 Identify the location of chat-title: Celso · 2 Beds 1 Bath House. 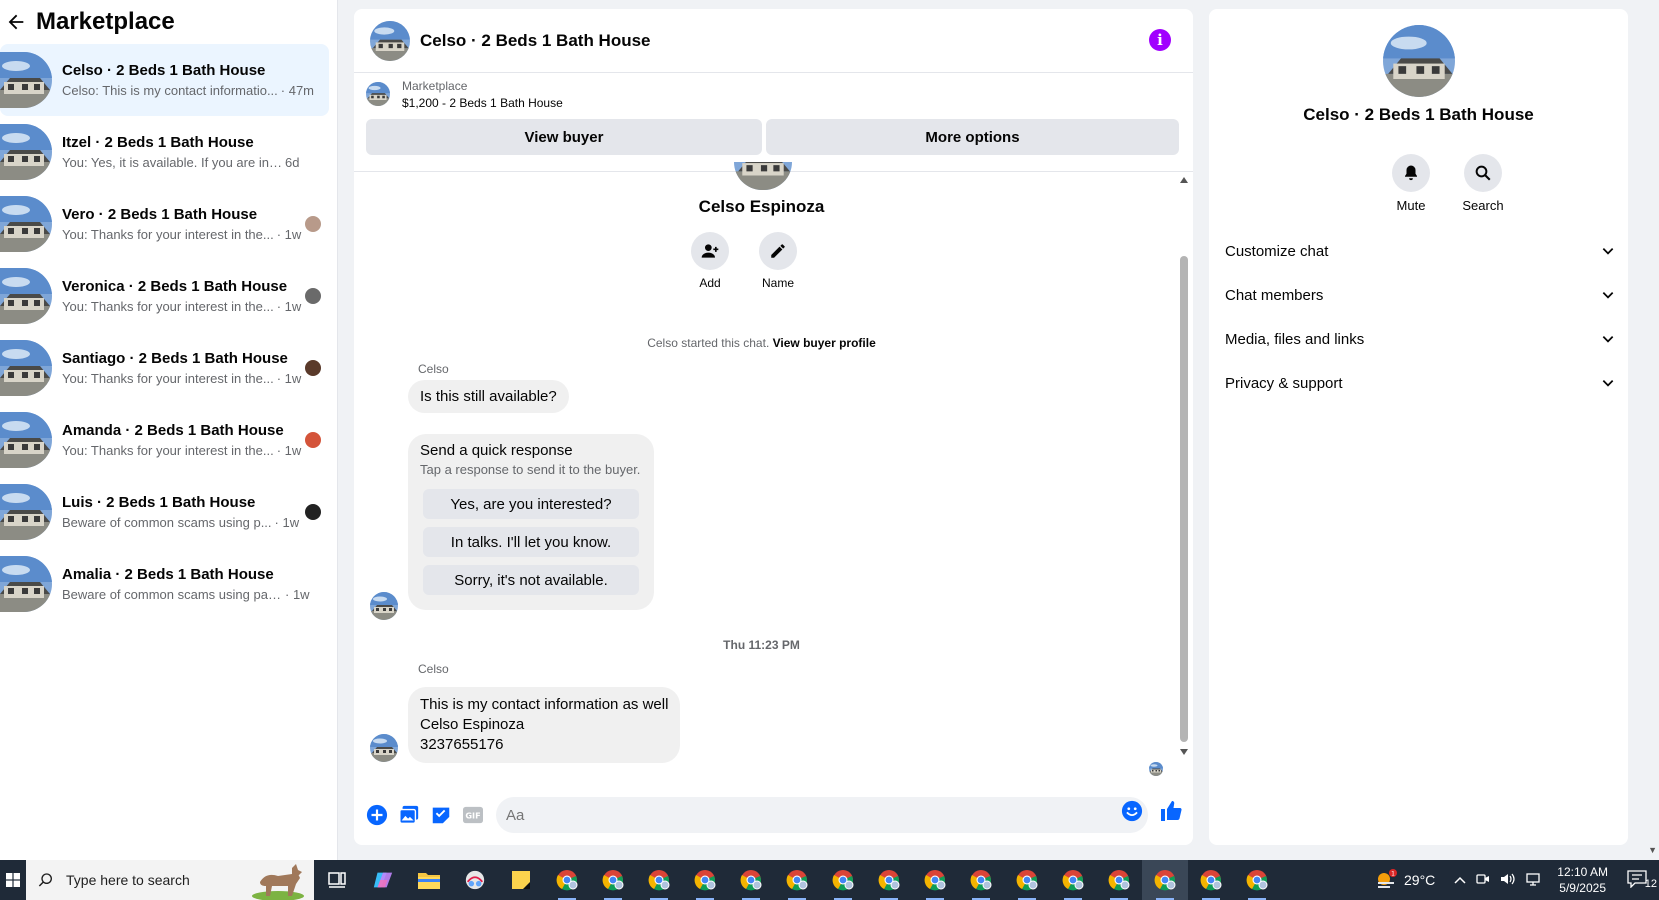
(535, 41).